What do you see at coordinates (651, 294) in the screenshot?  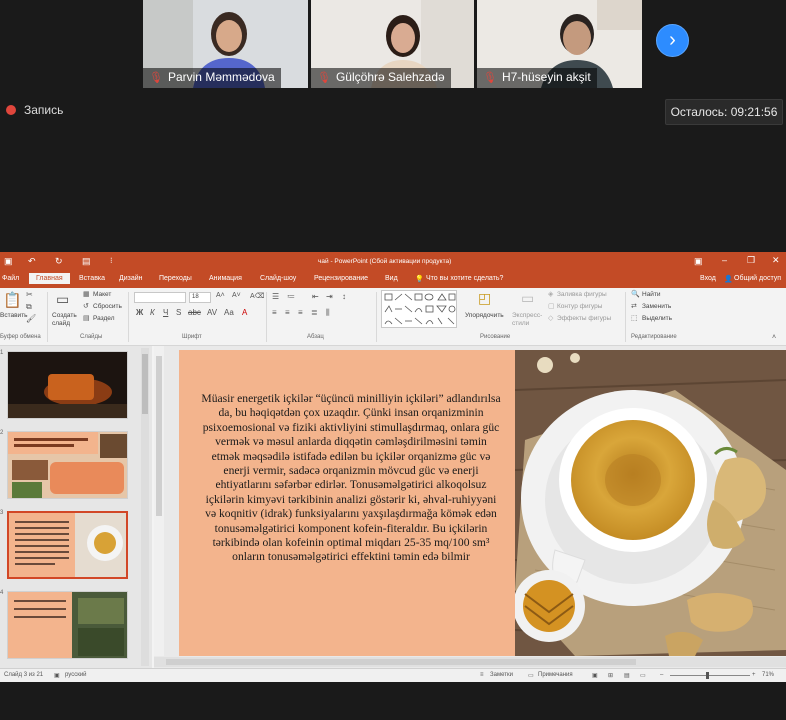 I see `find-button: Найти` at bounding box center [651, 294].